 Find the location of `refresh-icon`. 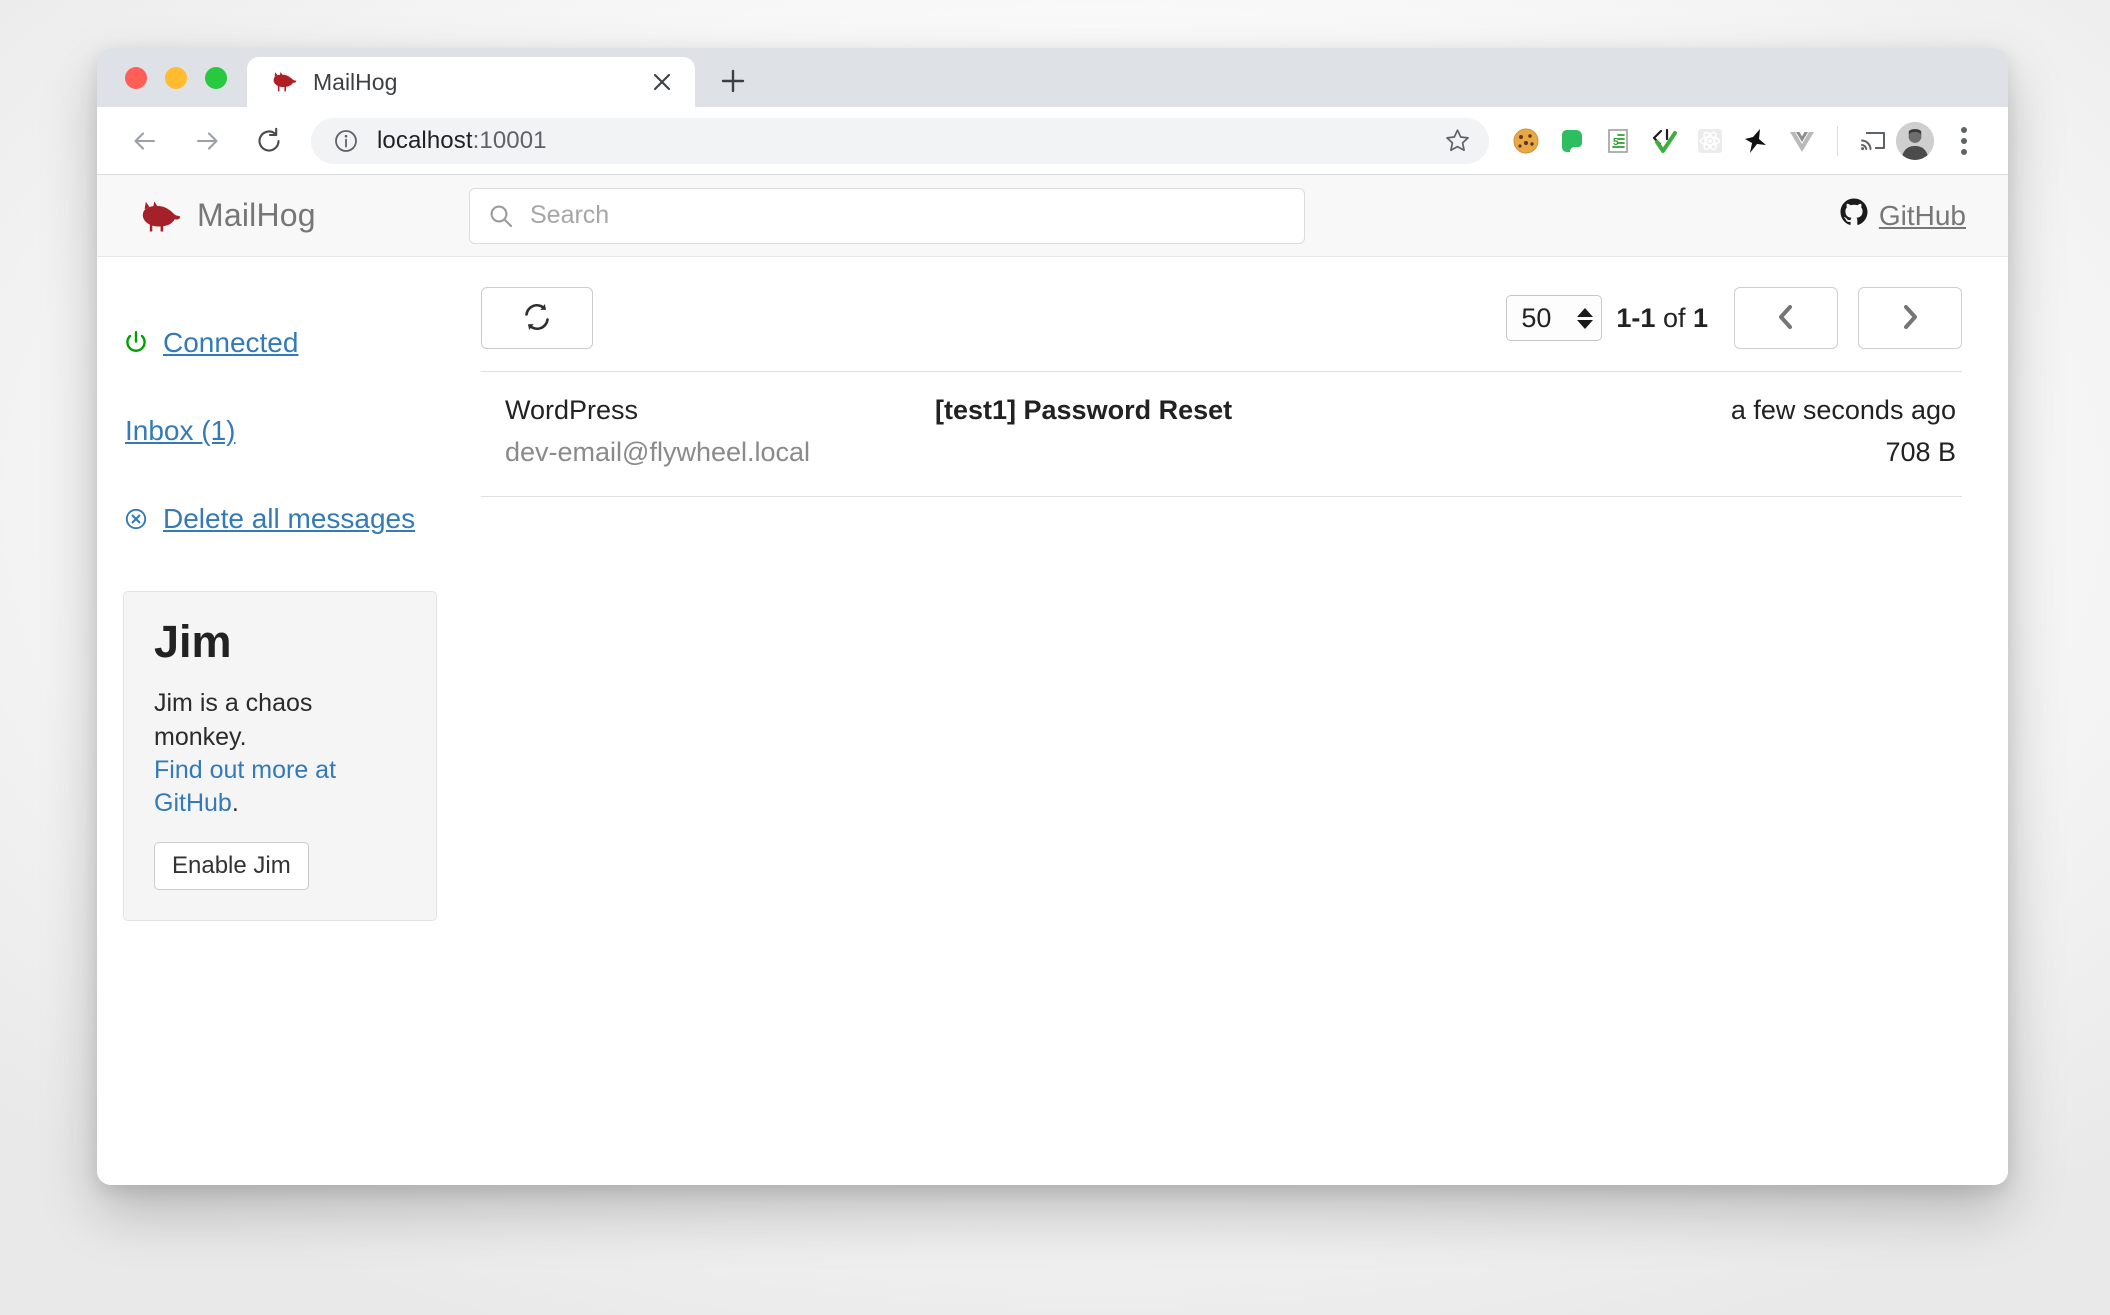

refresh-icon is located at coordinates (537, 318).